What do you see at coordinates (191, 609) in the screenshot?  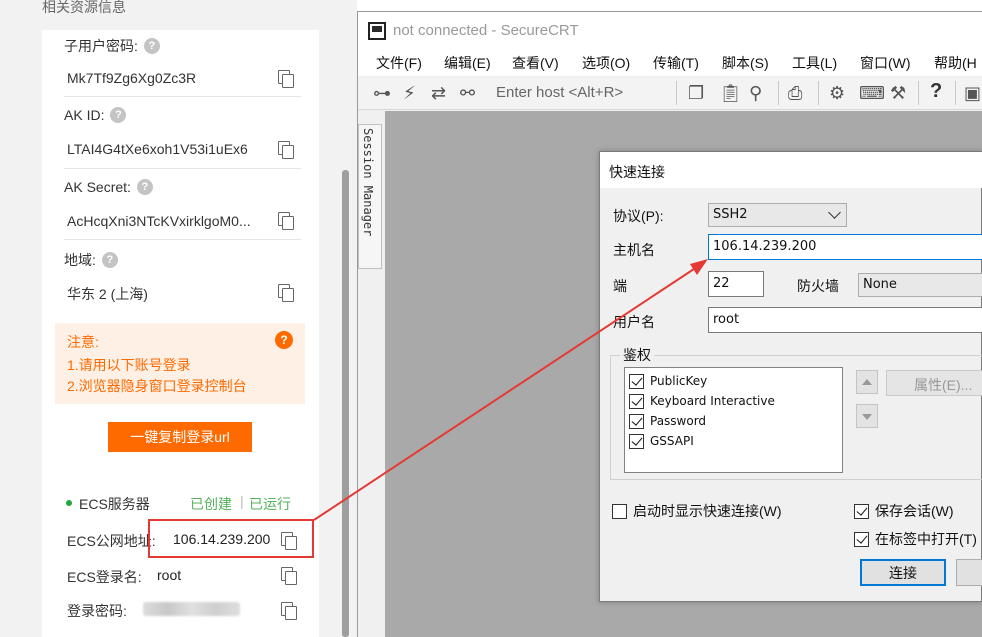 I see `password-redacted` at bounding box center [191, 609].